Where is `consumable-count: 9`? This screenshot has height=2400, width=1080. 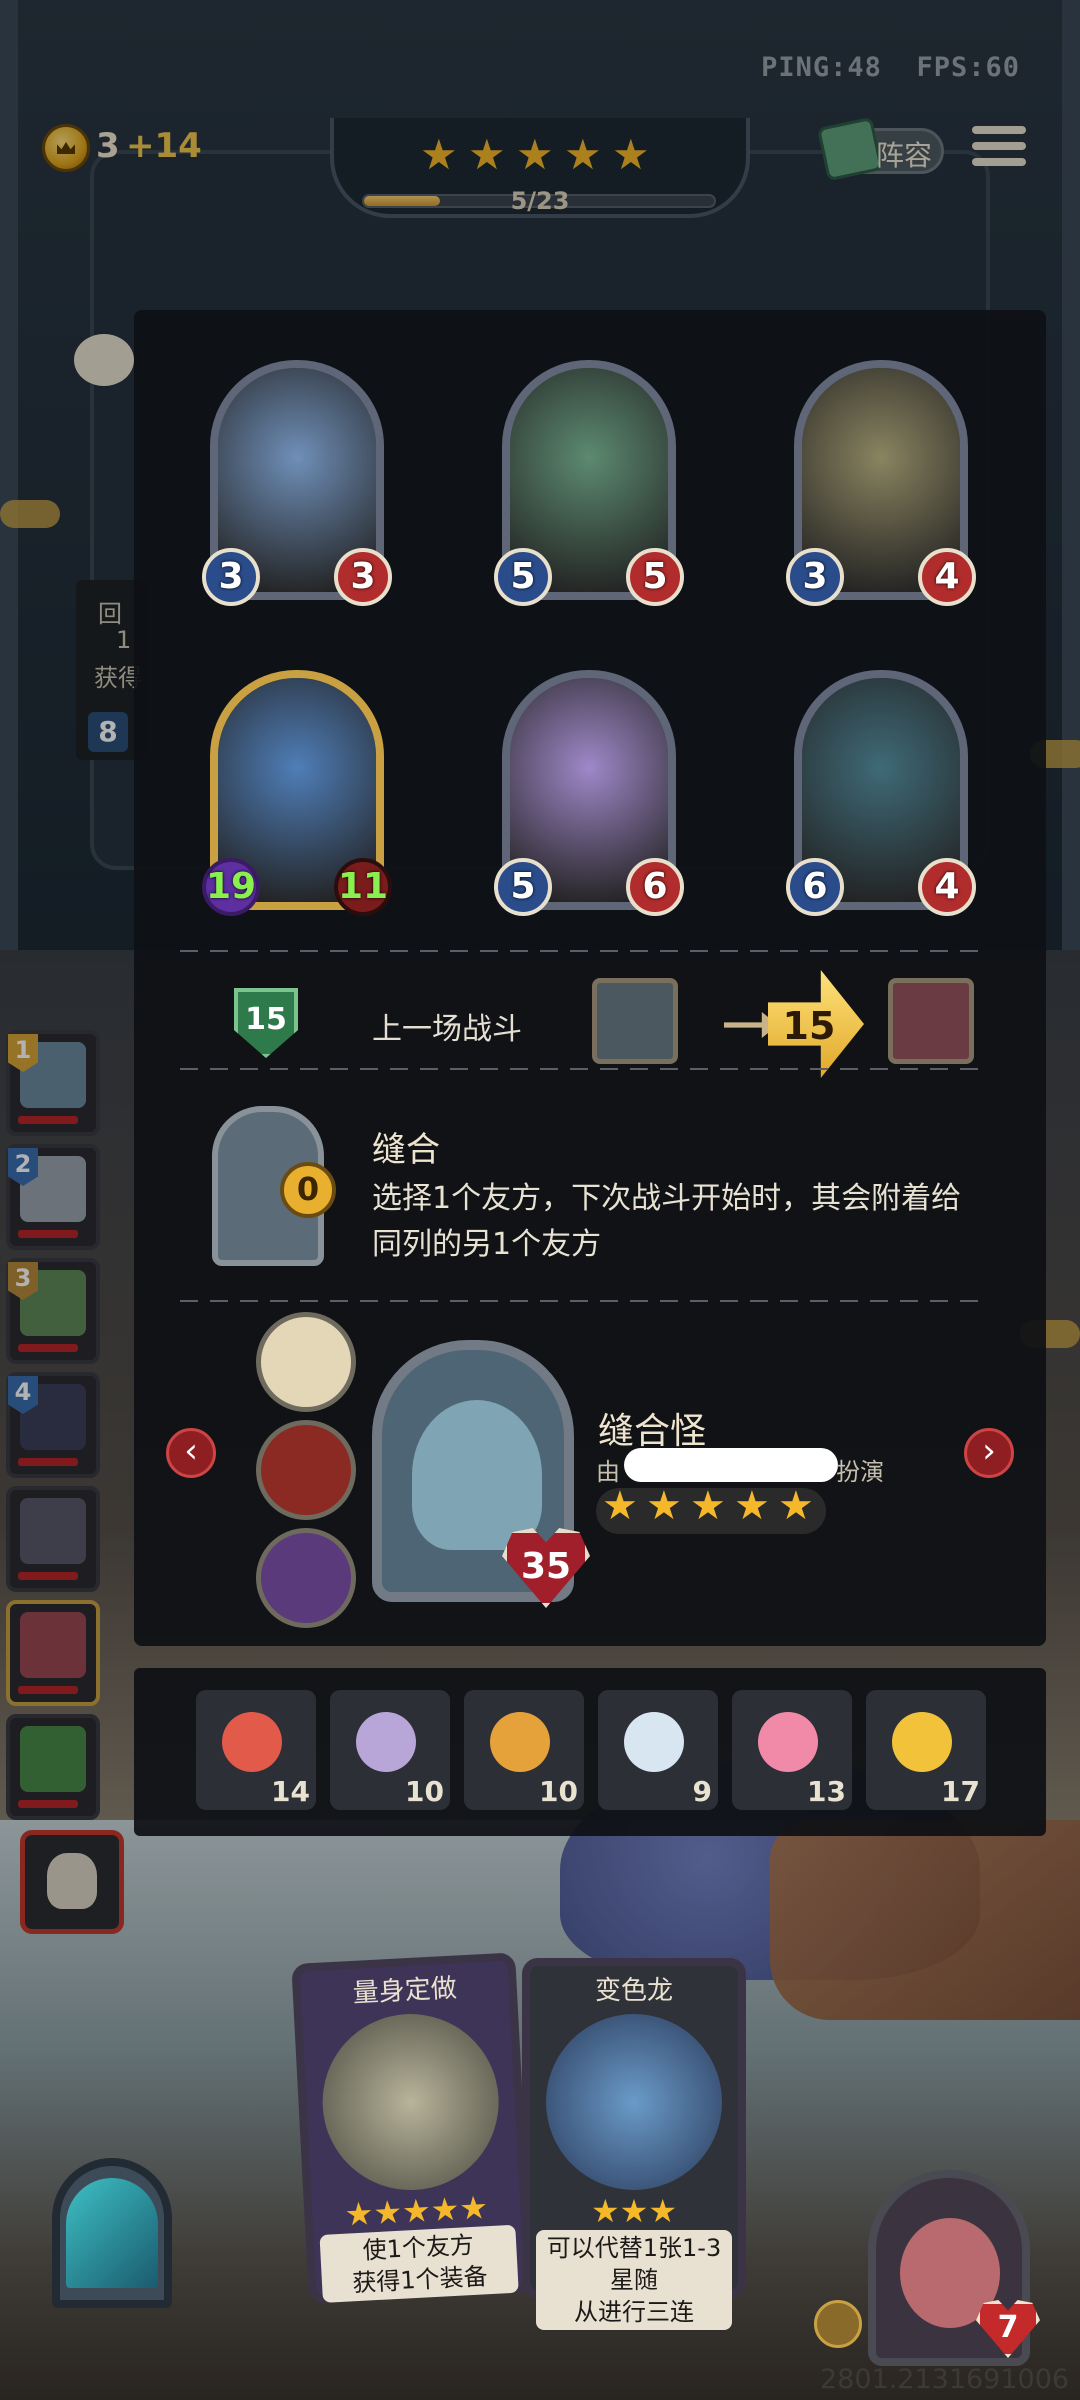
consumable-count: 9 is located at coordinates (702, 1791).